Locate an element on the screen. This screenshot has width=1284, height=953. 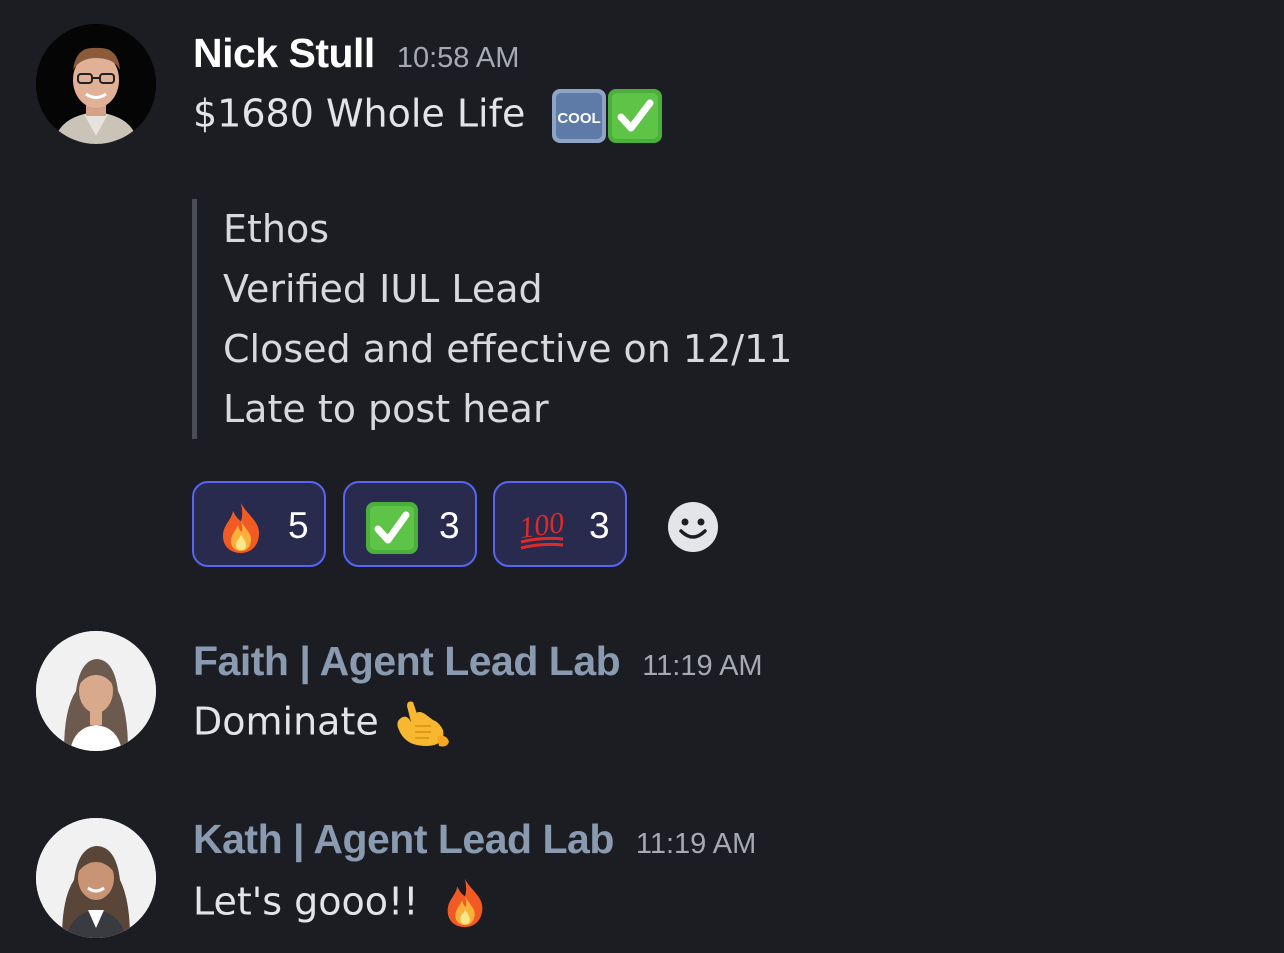
quote-line: Verified IUL Lead is located at coordinates (383, 289).